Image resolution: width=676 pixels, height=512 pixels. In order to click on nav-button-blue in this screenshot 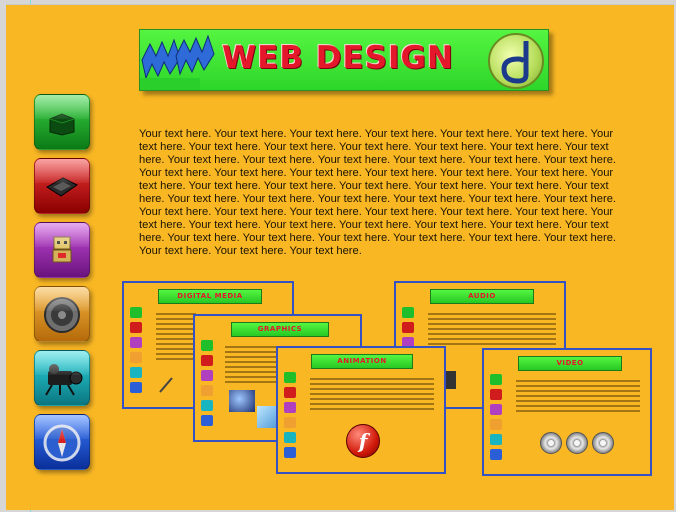, I will do `click(62, 442)`.